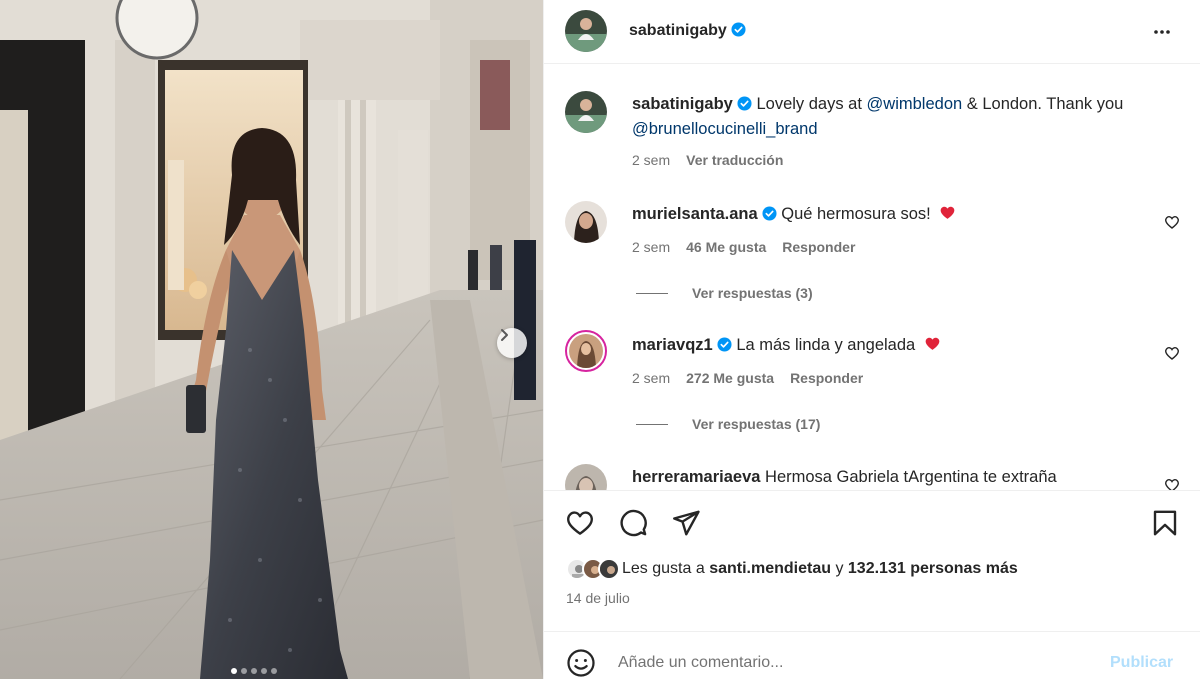  I want to click on add-comment-bar: Publicar, so click(872, 655).